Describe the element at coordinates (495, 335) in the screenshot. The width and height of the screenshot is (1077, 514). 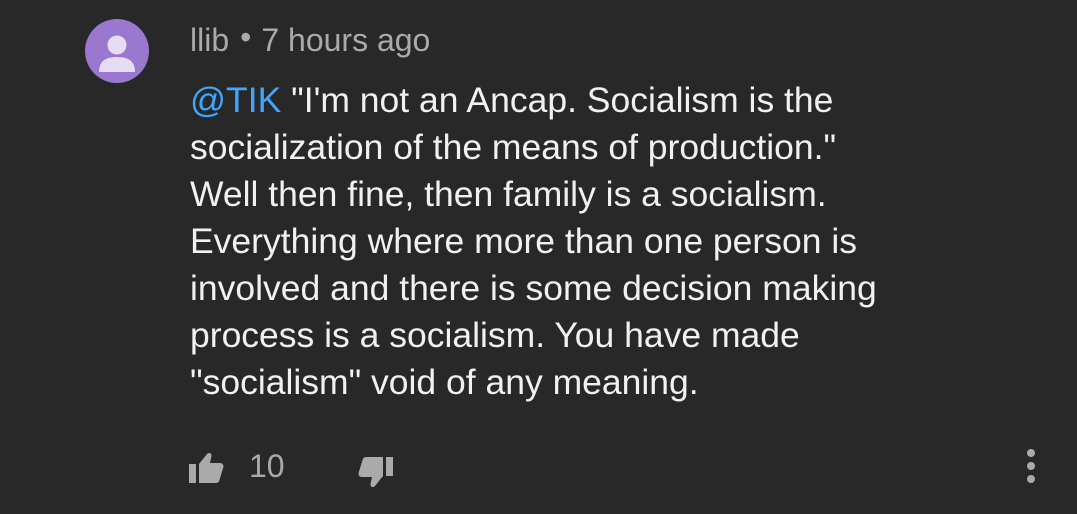
I see `comment-line: process is a socialism. You have made` at that location.